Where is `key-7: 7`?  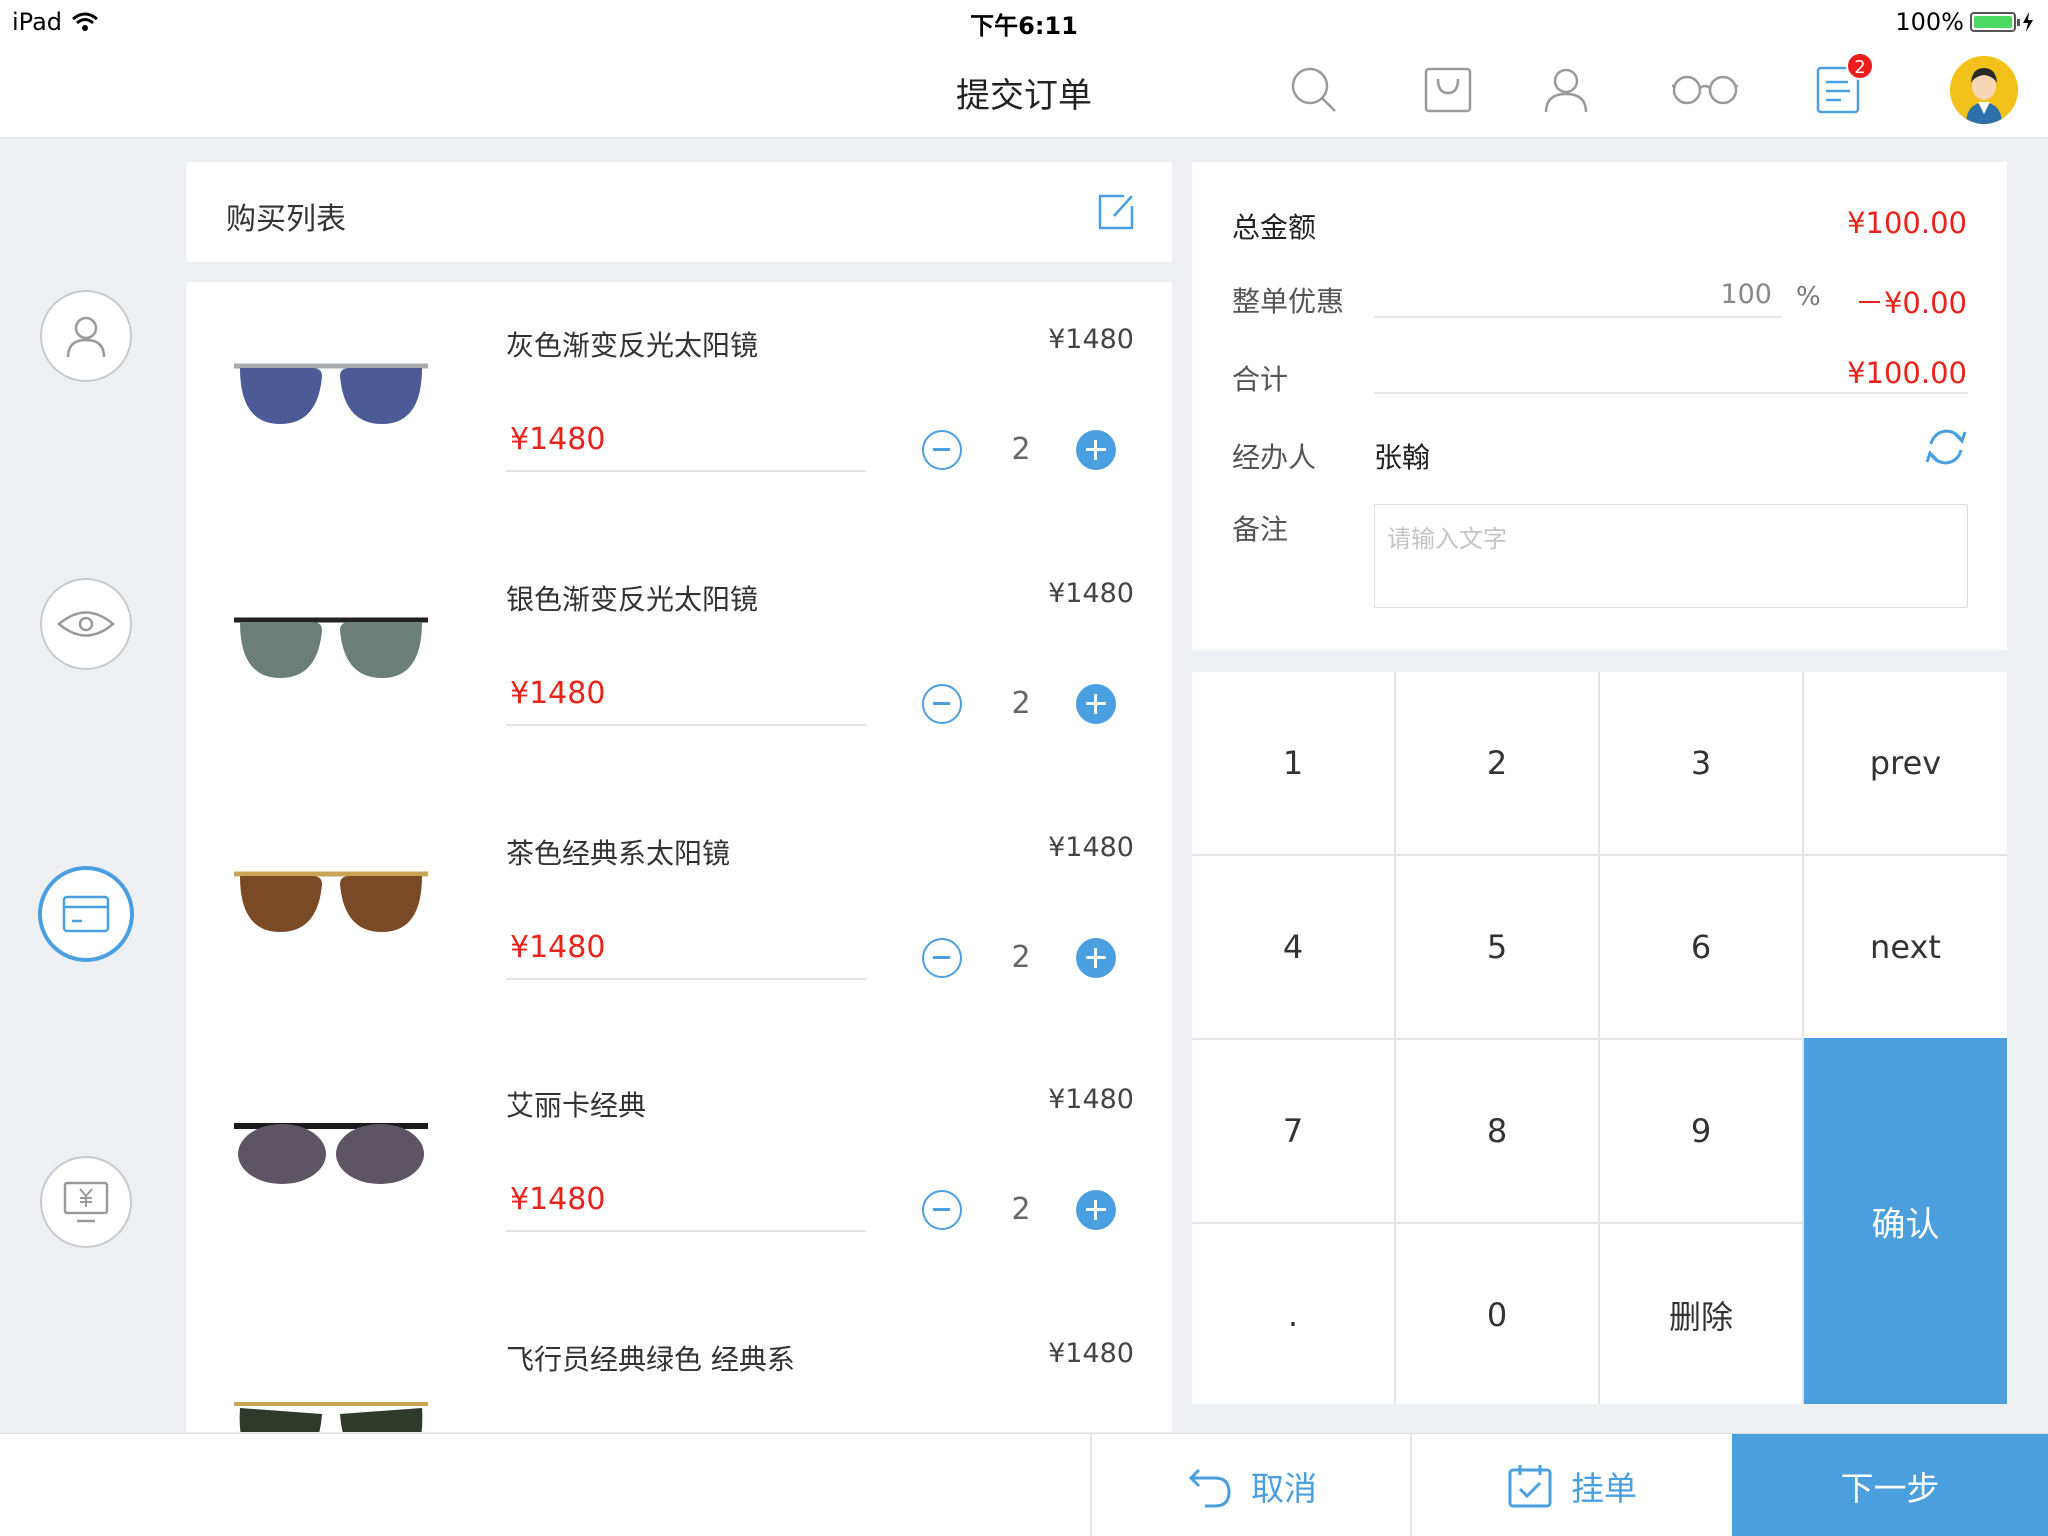
key-7: 7 is located at coordinates (1293, 1131).